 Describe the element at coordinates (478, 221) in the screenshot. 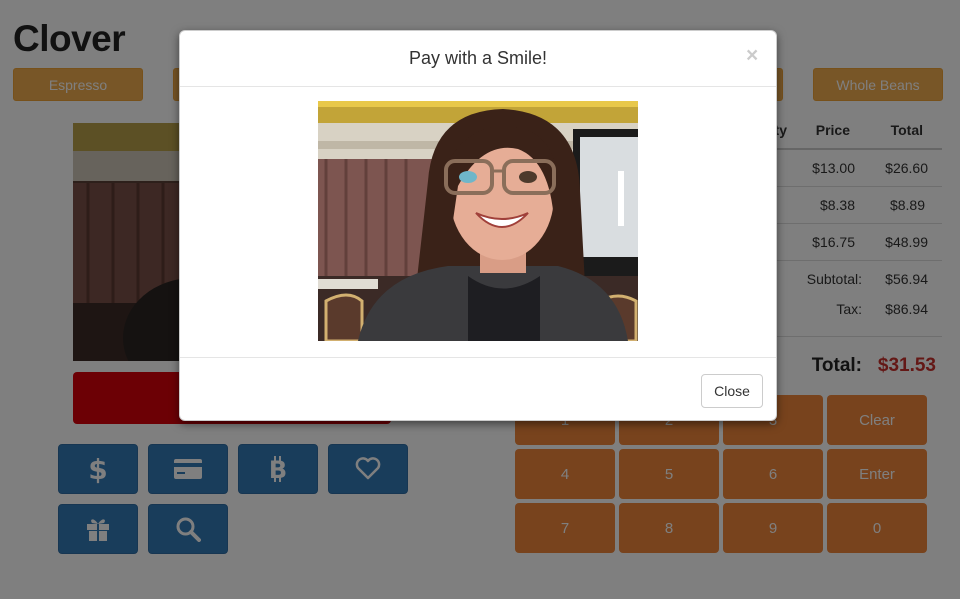

I see `captured-photo` at that location.